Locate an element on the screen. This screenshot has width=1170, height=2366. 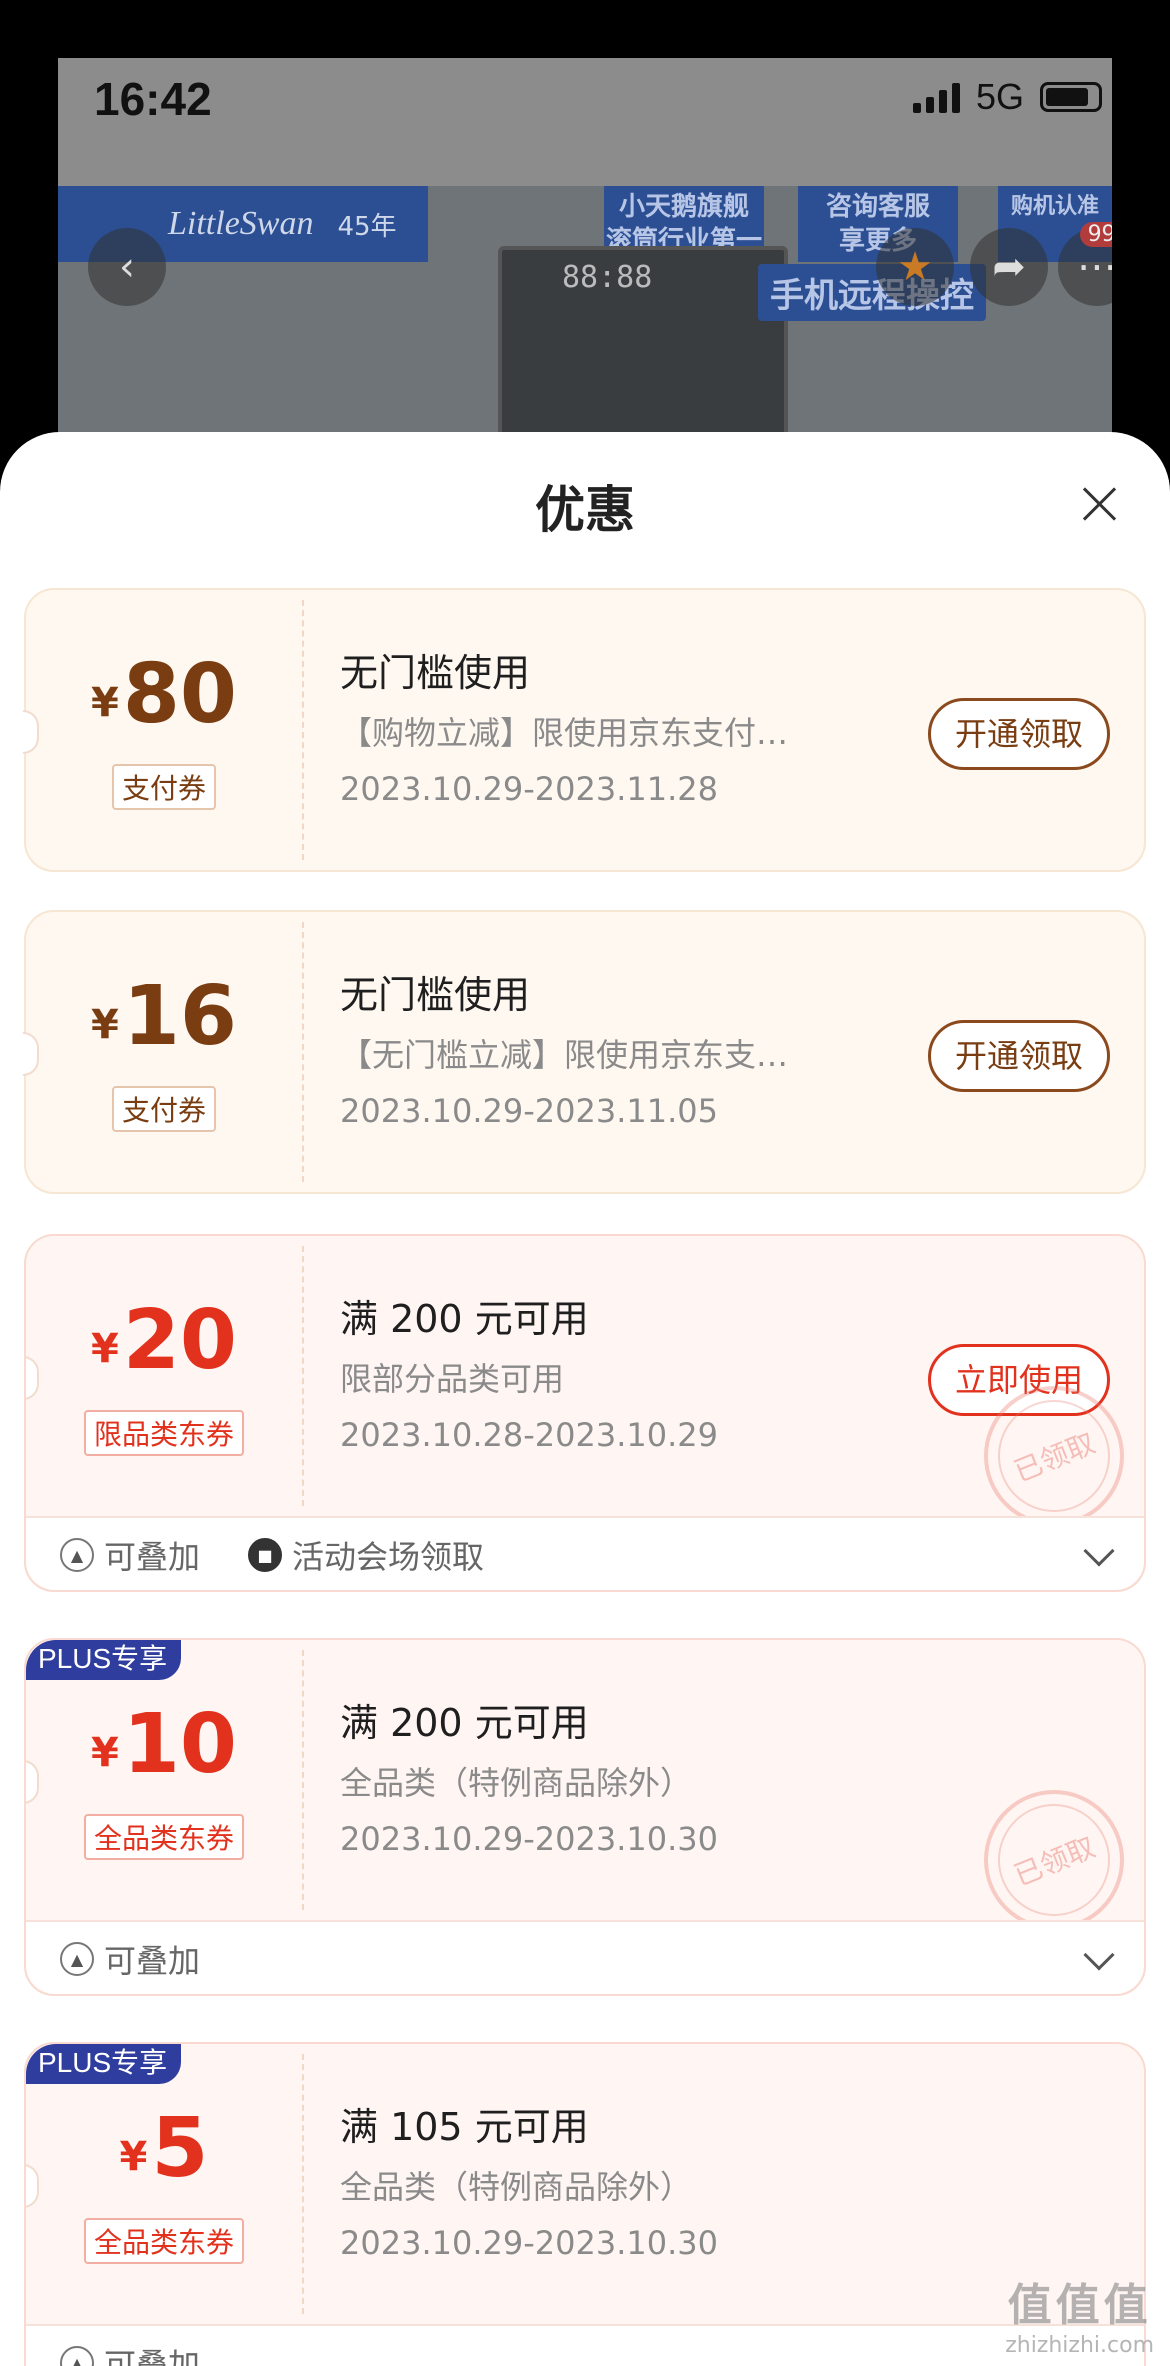
favorite-button: ★ is located at coordinates (915, 267).